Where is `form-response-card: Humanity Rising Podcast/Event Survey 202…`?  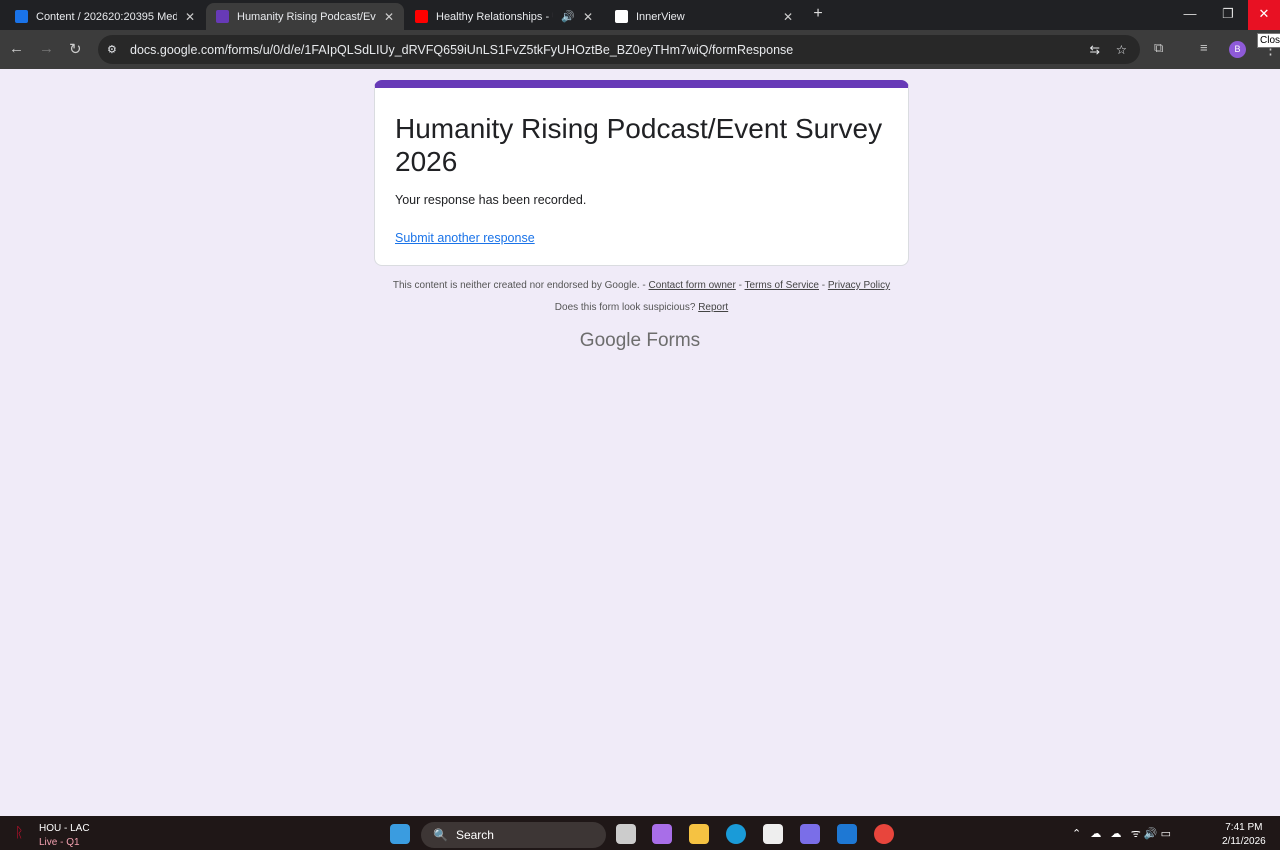 form-response-card: Humanity Rising Podcast/Event Survey 202… is located at coordinates (641, 173).